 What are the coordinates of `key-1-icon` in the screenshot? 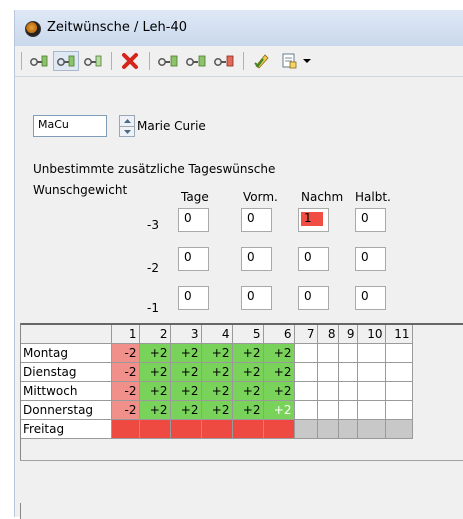 It's located at (168, 61).